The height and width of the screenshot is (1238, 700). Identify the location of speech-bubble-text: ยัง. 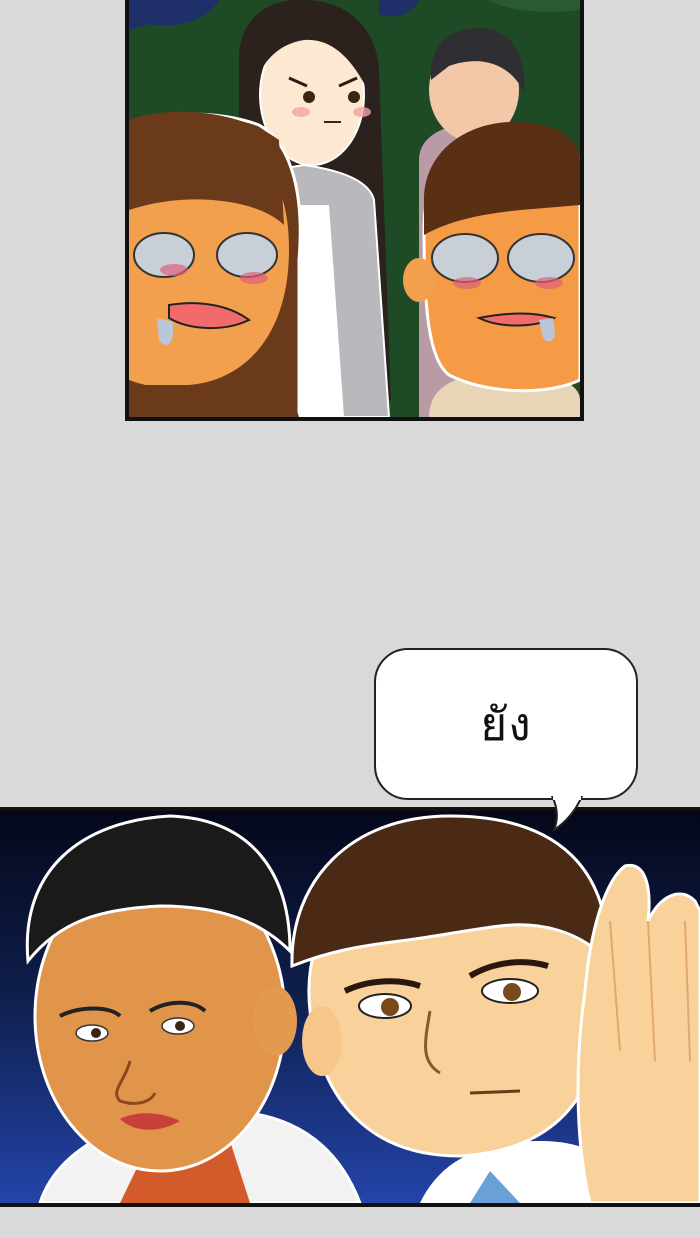
(506, 723).